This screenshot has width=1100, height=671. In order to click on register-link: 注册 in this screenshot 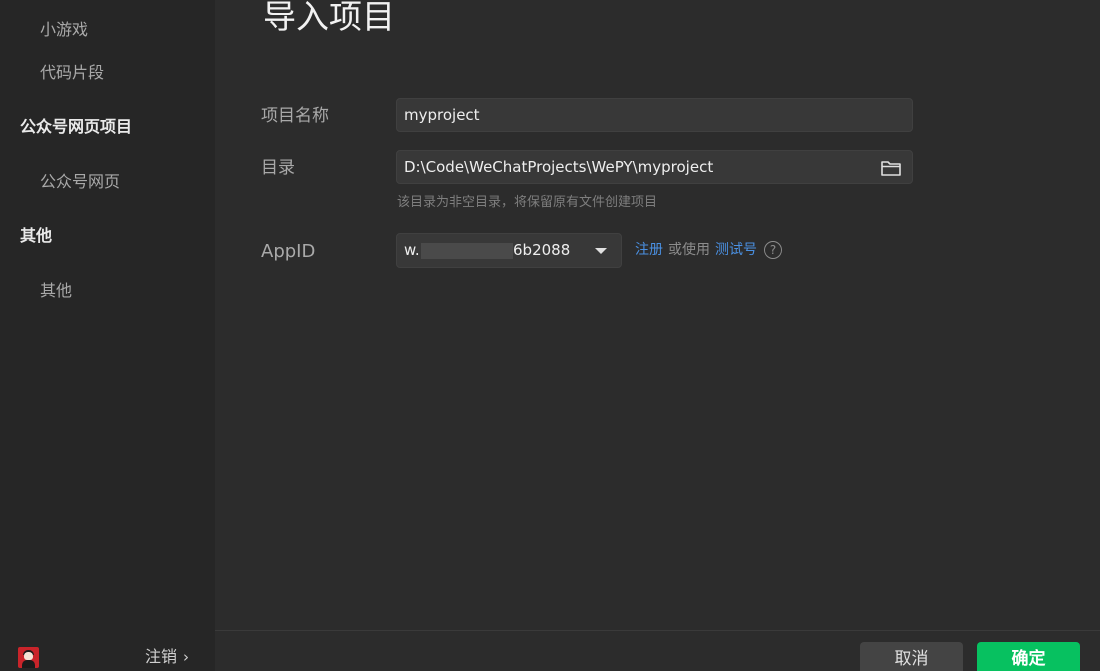, I will do `click(649, 250)`.